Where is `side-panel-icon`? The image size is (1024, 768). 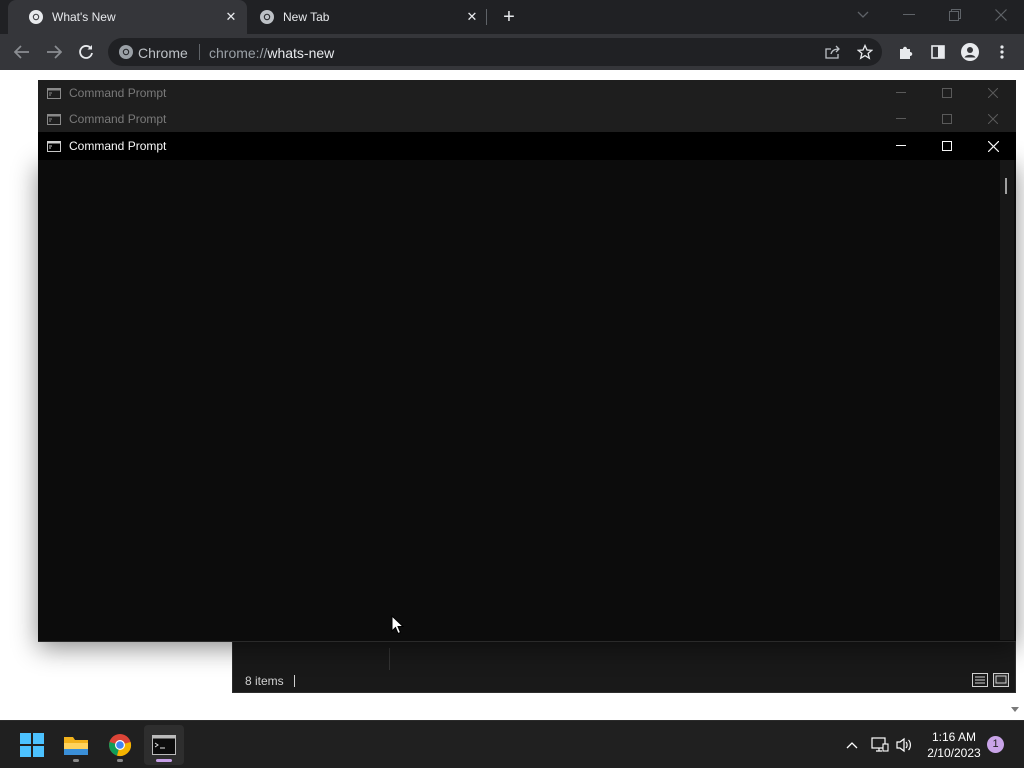 side-panel-icon is located at coordinates (938, 52).